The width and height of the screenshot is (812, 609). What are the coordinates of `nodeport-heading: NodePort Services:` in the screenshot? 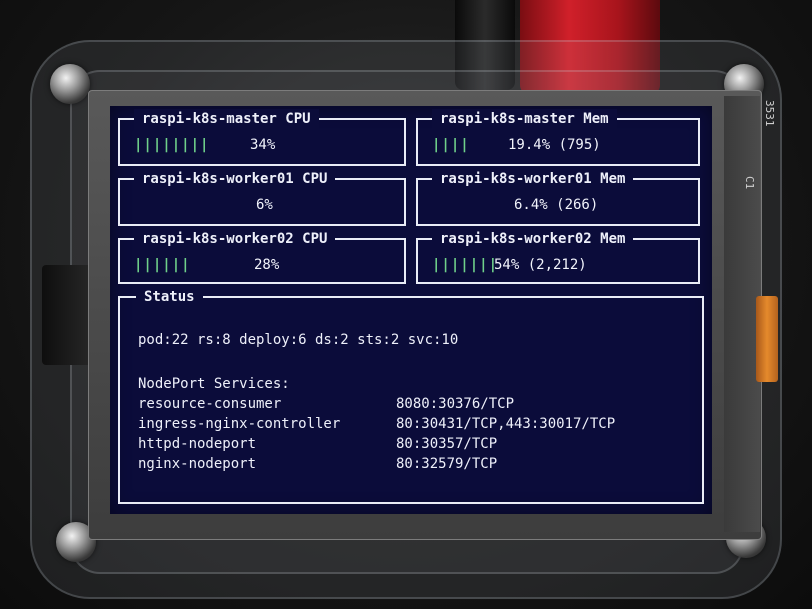 It's located at (214, 384).